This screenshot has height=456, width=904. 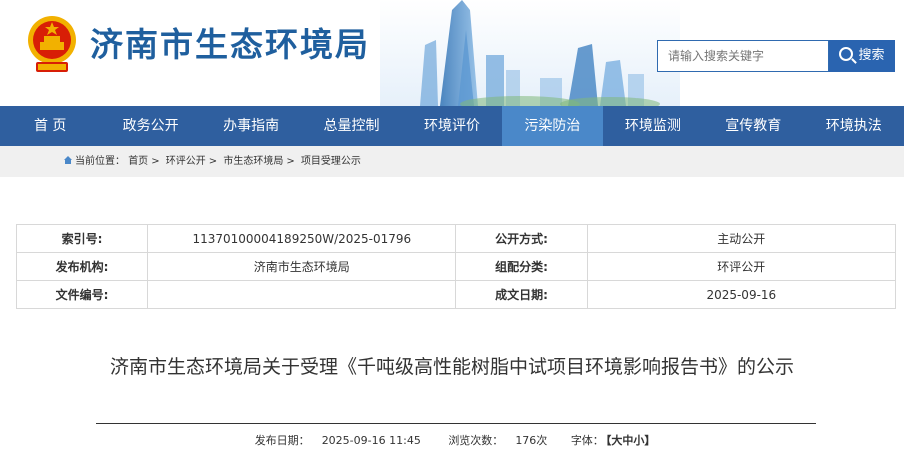 I want to click on search-button: 搜索, so click(x=862, y=56).